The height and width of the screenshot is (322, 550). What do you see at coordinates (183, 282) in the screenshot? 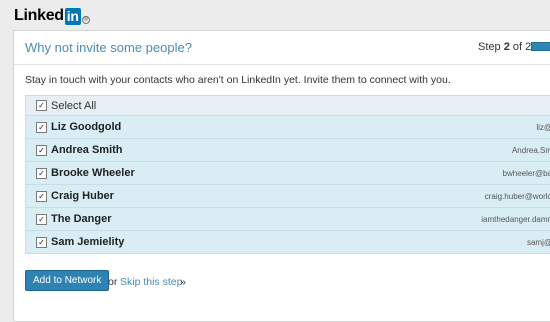
I see `chevron-right-icon: »` at bounding box center [183, 282].